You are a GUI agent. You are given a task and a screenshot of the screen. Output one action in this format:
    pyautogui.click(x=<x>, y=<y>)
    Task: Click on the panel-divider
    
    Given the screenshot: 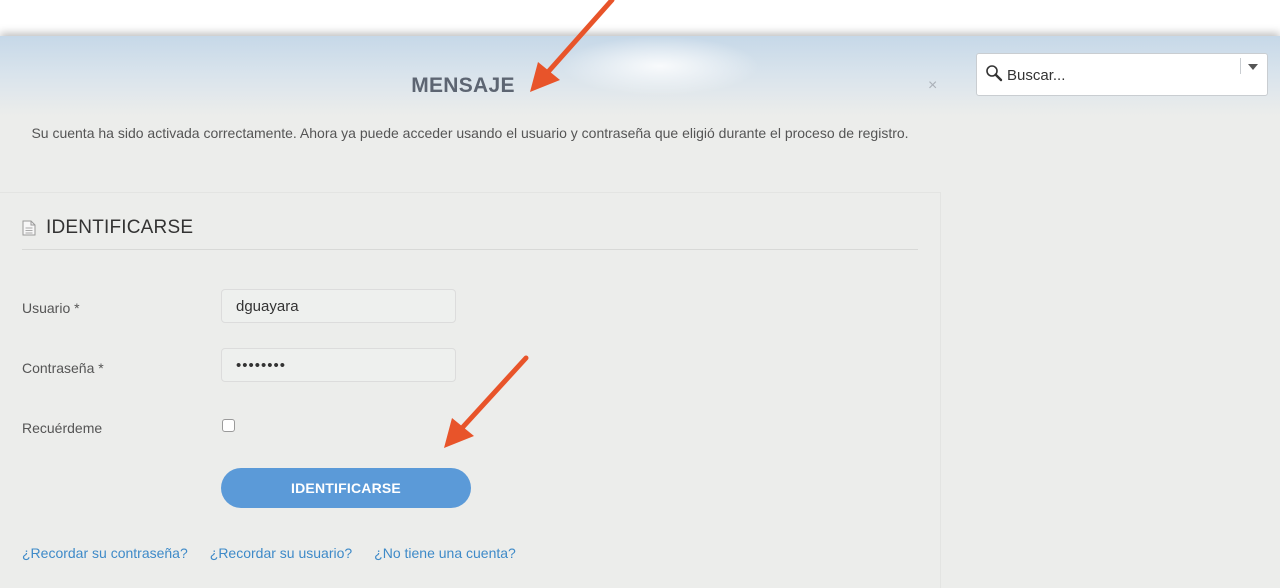 What is the action you would take?
    pyautogui.click(x=470, y=249)
    